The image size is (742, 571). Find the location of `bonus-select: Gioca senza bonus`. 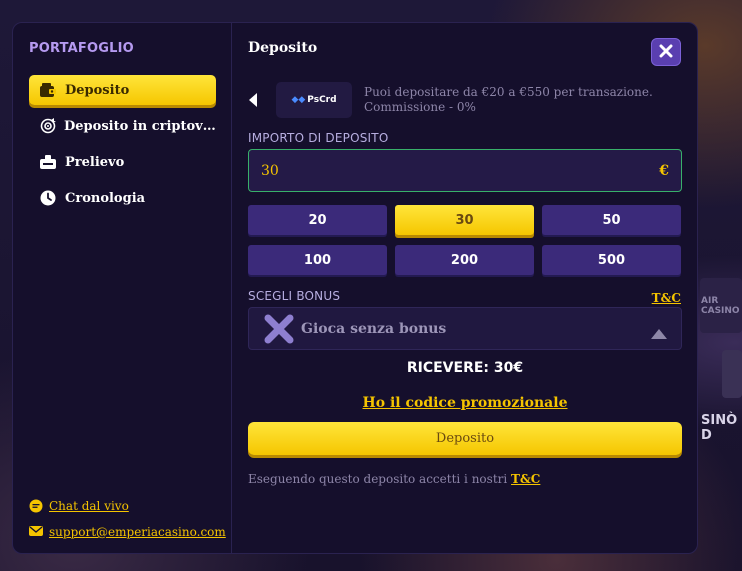

bonus-select: Gioca senza bonus is located at coordinates (465, 328).